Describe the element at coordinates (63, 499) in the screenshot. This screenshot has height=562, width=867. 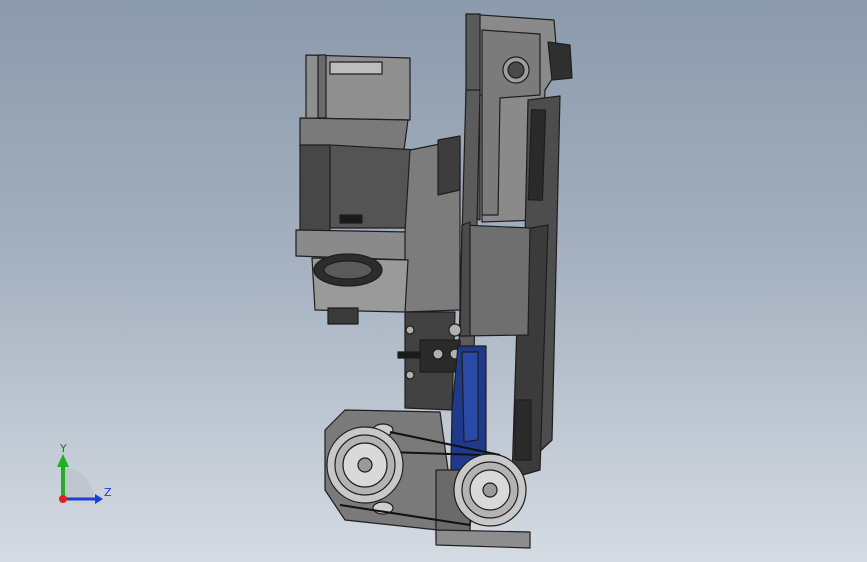
I see `x-axis-dot-icon` at that location.